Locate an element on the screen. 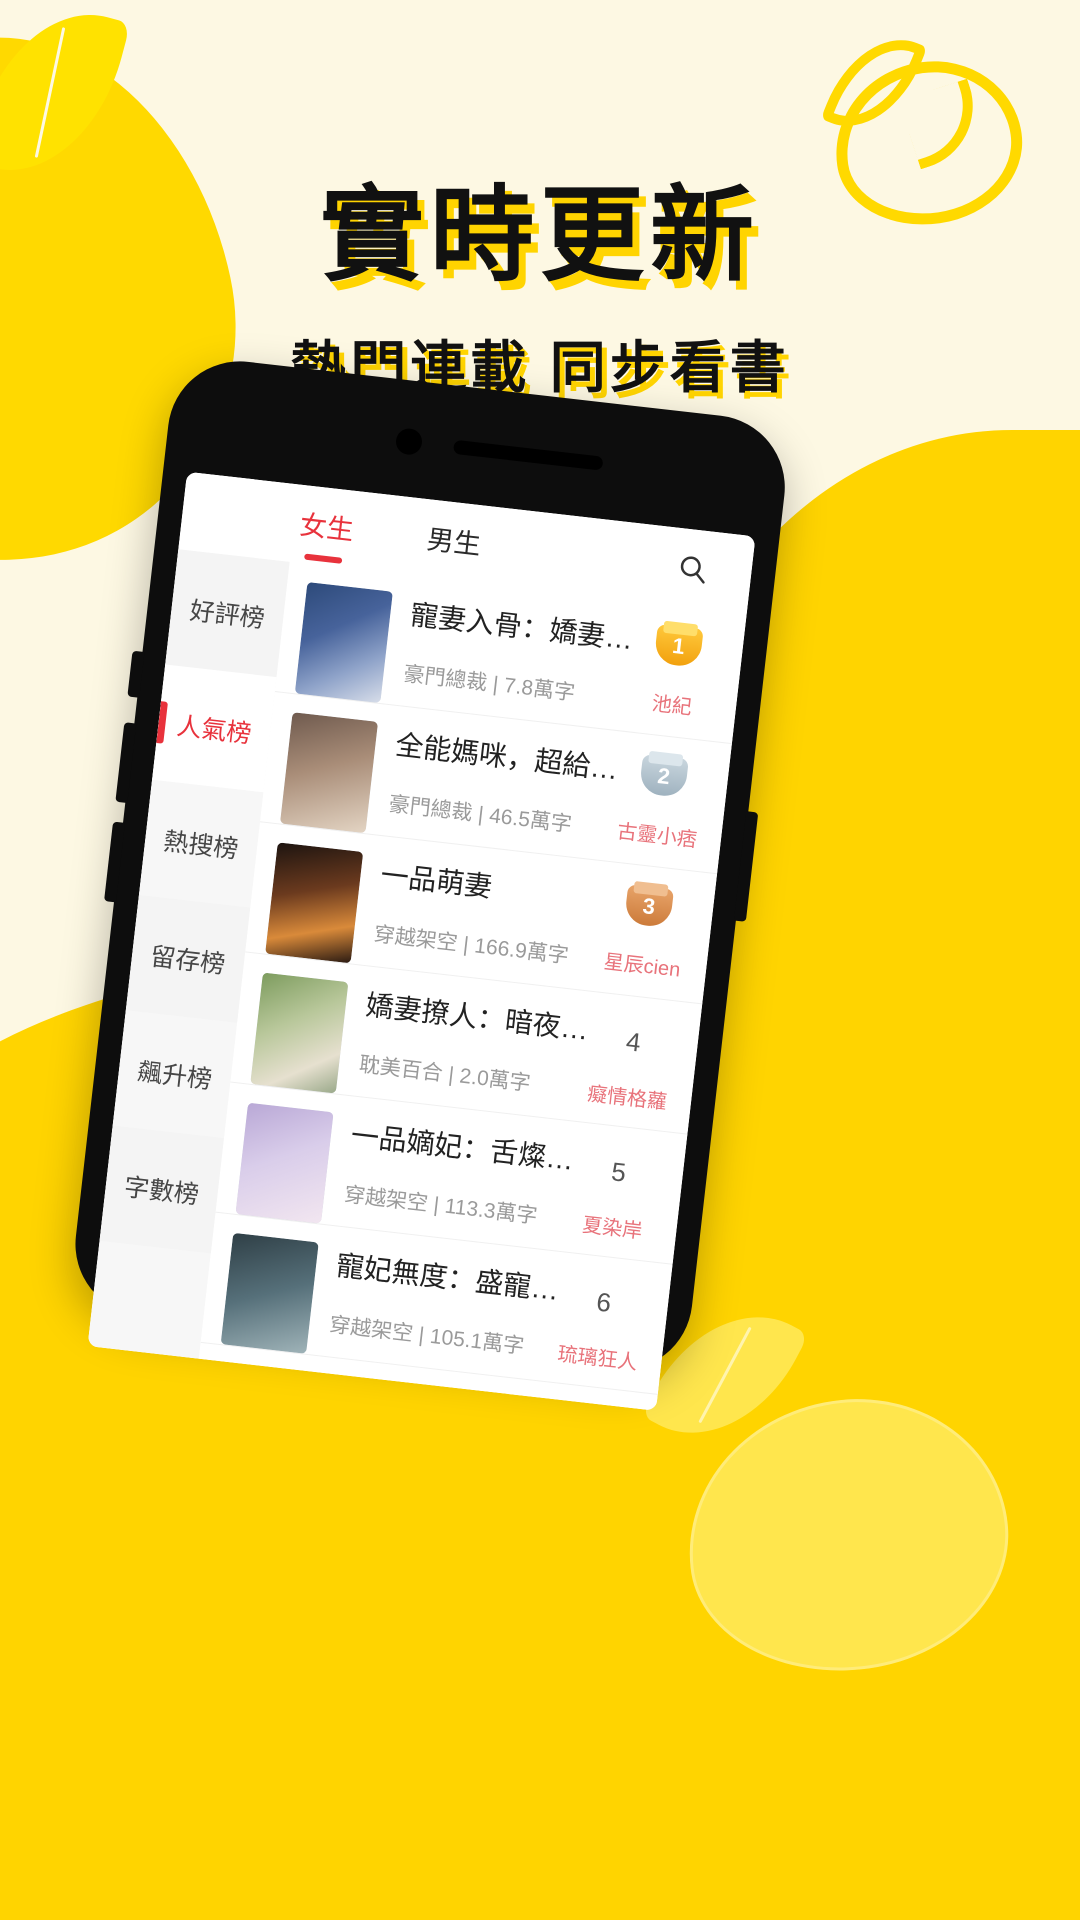 The height and width of the screenshot is (1920, 1080). sidebar-item-label: 好評榜 is located at coordinates (227, 615).